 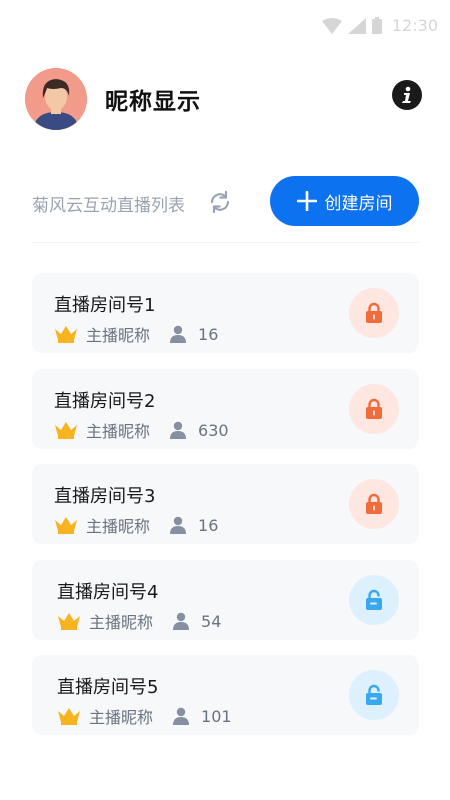 What do you see at coordinates (105, 496) in the screenshot?
I see `room-name: 直播房间号3` at bounding box center [105, 496].